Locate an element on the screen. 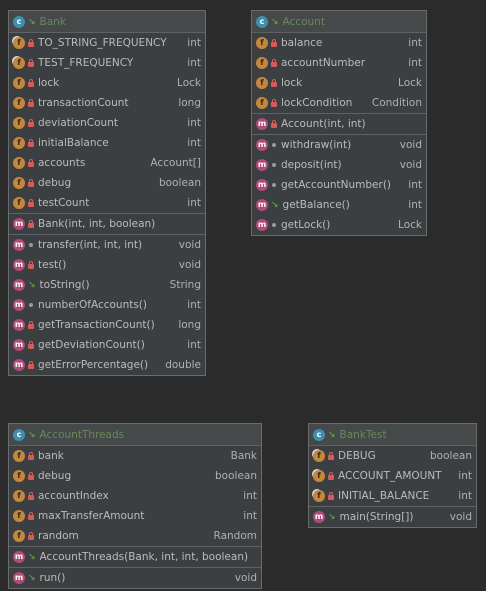 The image size is (486, 591). method-row: m getErrorPercentage() double is located at coordinates (107, 365).